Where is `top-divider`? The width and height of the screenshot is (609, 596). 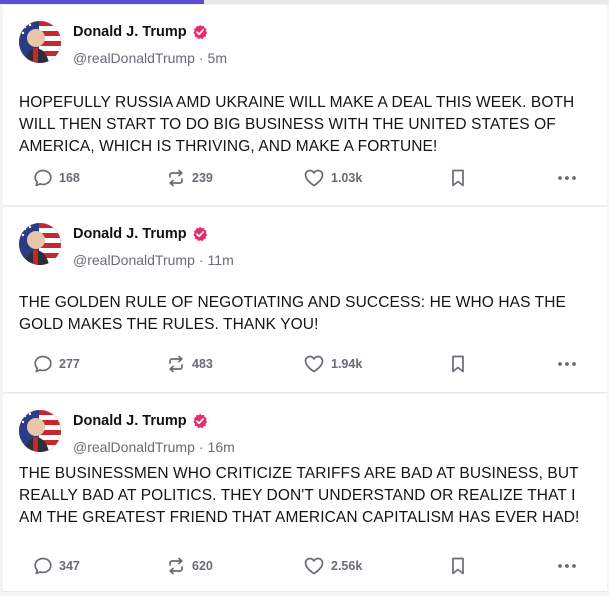 top-divider is located at coordinates (304, 2).